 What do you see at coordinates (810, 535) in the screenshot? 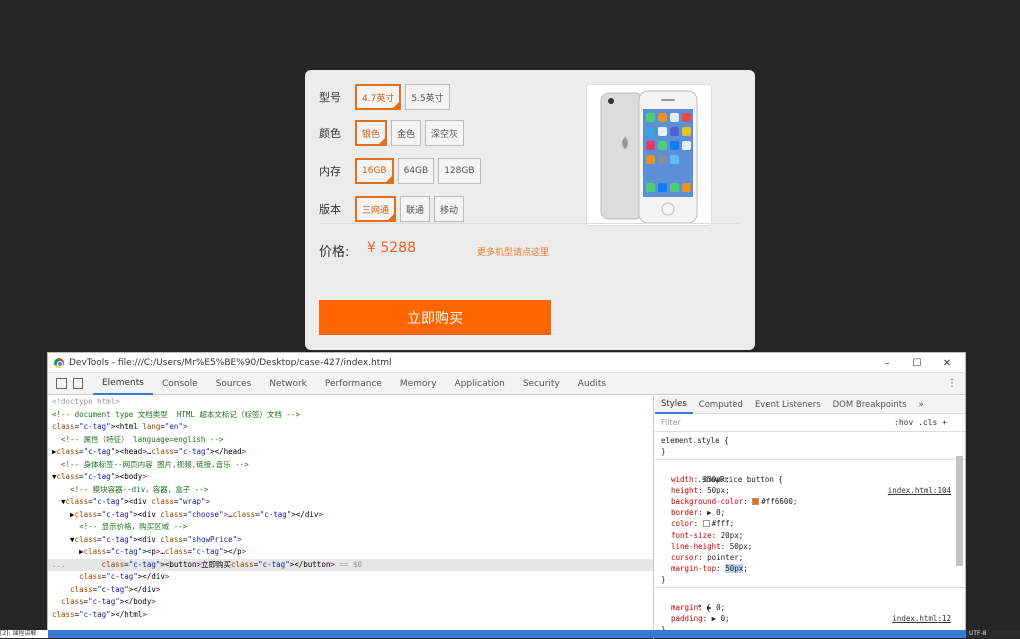
I see `css-property: font-size: 20px;` at bounding box center [810, 535].